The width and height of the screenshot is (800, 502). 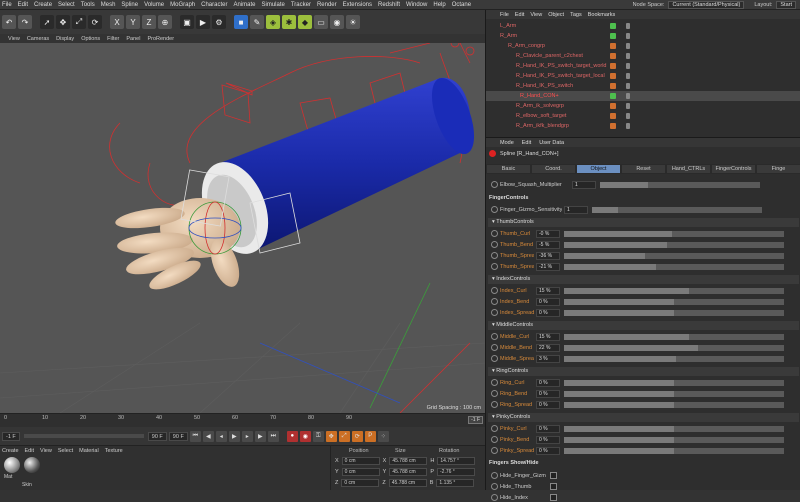 I want to click on section-header-middlecontrols: ▾ MiddleControls, so click(x=643, y=325).